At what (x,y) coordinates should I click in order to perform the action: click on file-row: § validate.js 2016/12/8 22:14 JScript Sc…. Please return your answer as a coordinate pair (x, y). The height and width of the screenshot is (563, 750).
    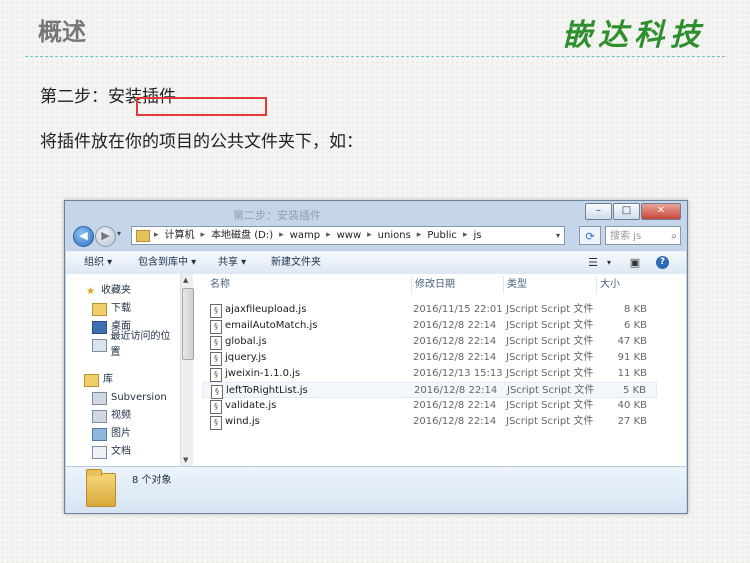
    Looking at the image, I should click on (429, 406).